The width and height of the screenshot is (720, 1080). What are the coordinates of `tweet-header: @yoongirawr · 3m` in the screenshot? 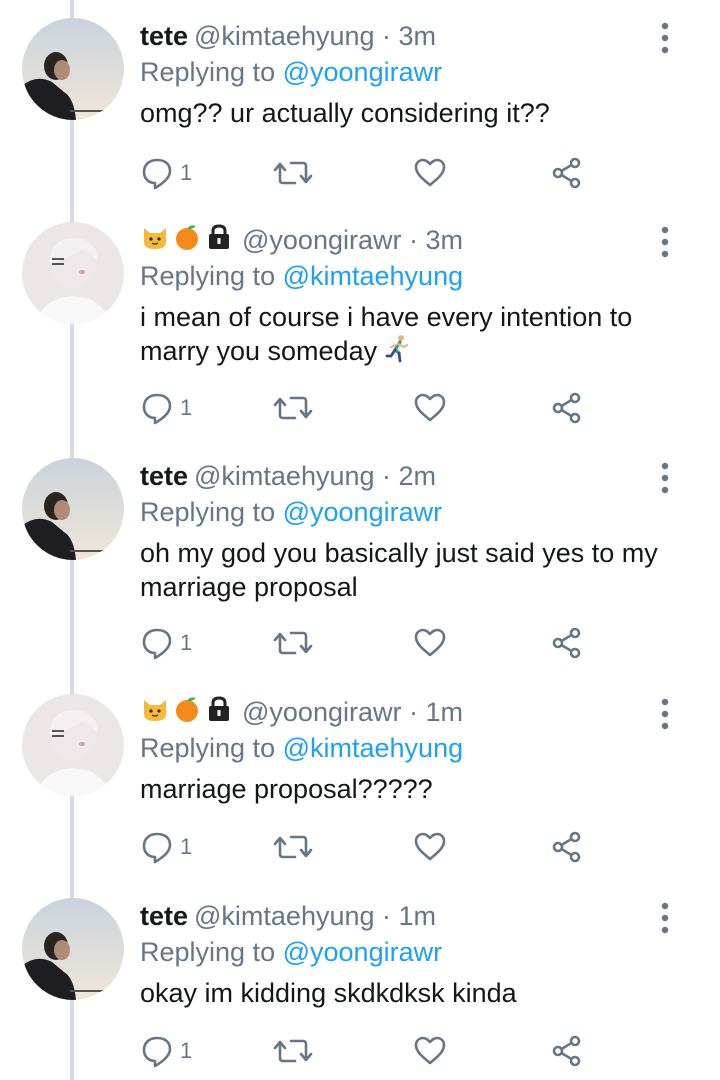 It's located at (301, 240).